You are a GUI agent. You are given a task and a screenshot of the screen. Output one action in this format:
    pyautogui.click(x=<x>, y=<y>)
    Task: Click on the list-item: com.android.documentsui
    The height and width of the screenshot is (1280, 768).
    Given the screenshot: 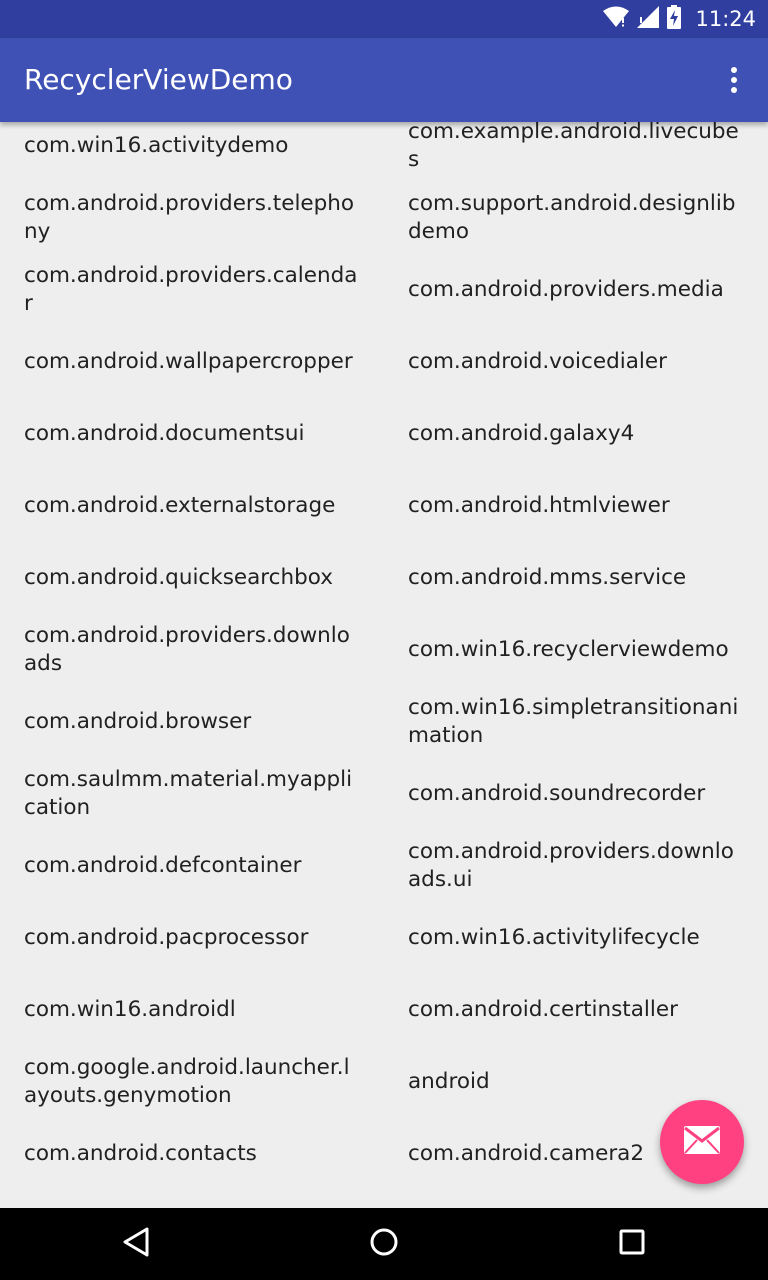 What is the action you would take?
    pyautogui.click(x=192, y=434)
    